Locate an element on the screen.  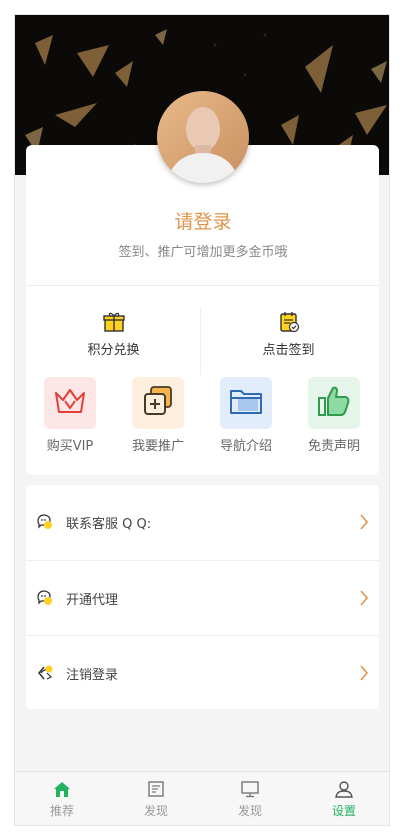
points-exchange-label: 积分兑换 is located at coordinates (113, 350).